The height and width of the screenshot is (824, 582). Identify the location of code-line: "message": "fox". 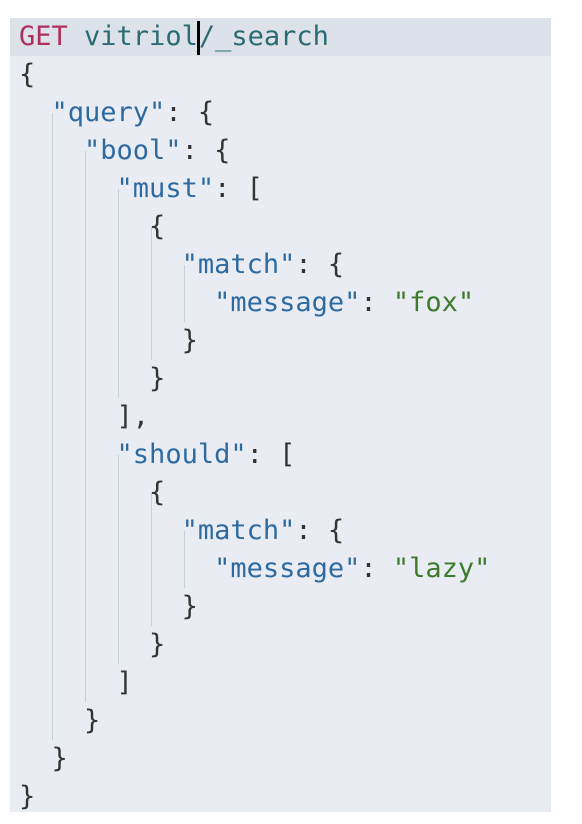
(344, 302).